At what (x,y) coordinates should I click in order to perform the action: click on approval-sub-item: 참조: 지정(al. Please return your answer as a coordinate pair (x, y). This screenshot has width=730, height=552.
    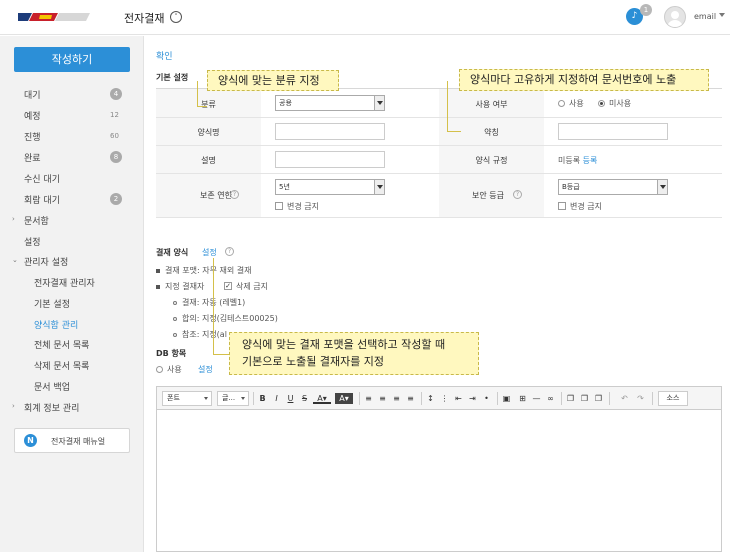
    Looking at the image, I should click on (200, 334).